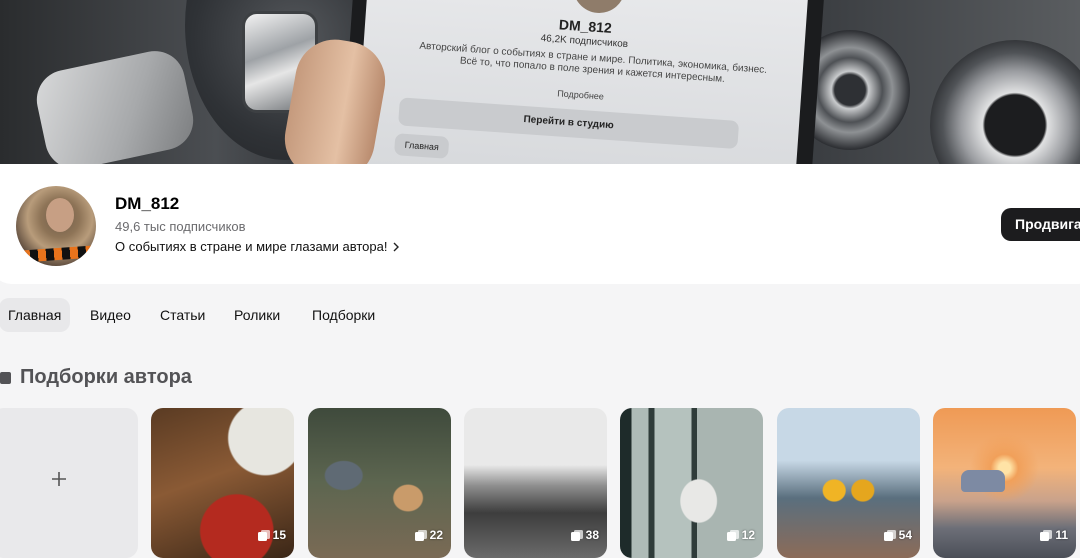  Describe the element at coordinates (147, 204) in the screenshot. I see `channel-name: DM_812` at that location.